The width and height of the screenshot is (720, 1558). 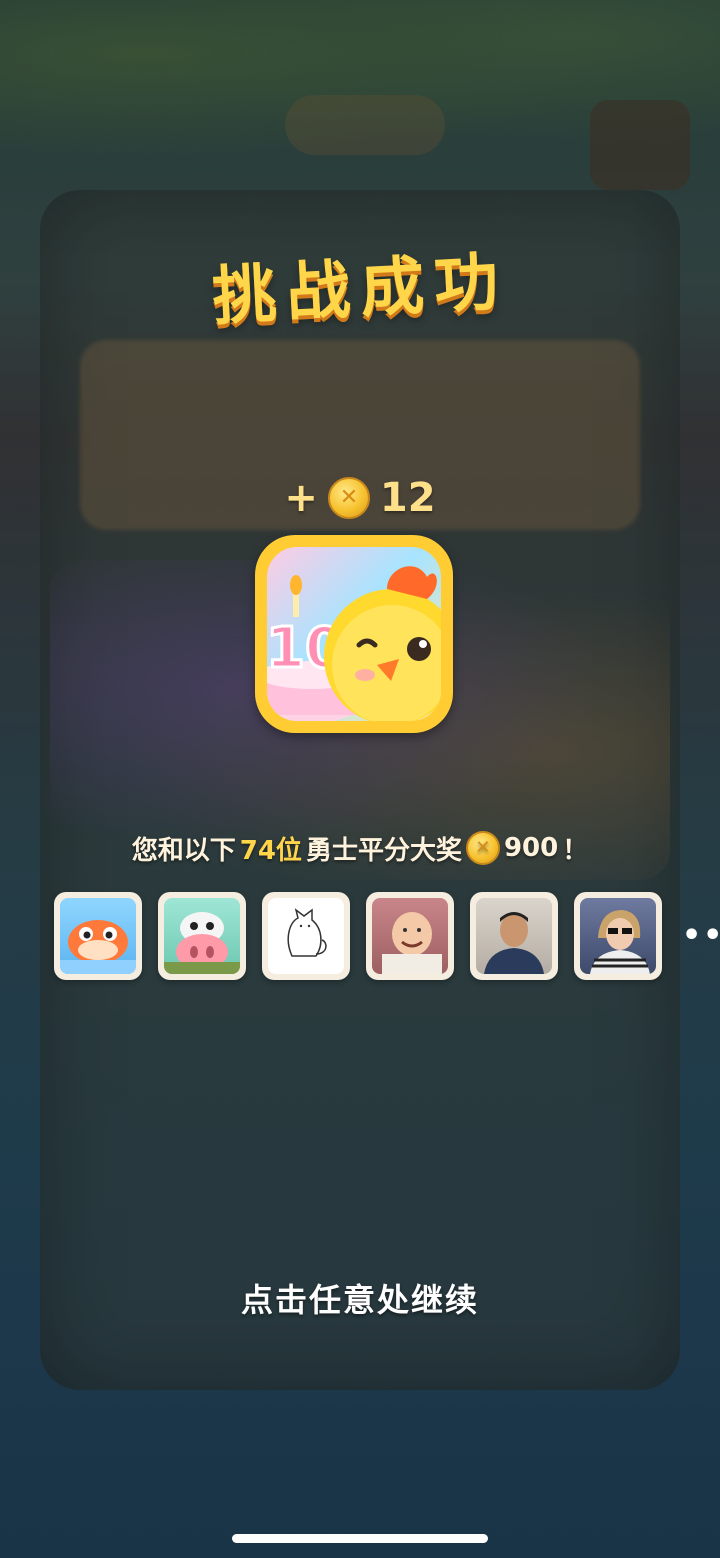 I want to click on home-indicator, so click(x=360, y=1538).